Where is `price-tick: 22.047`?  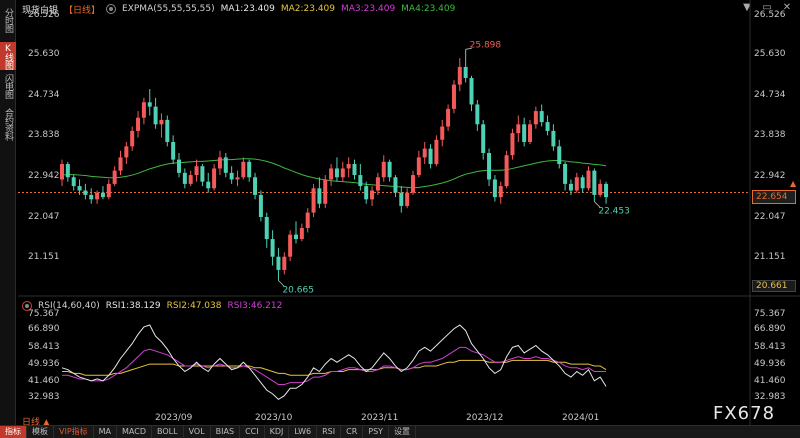
price-tick: 22.047 is located at coordinates (770, 217).